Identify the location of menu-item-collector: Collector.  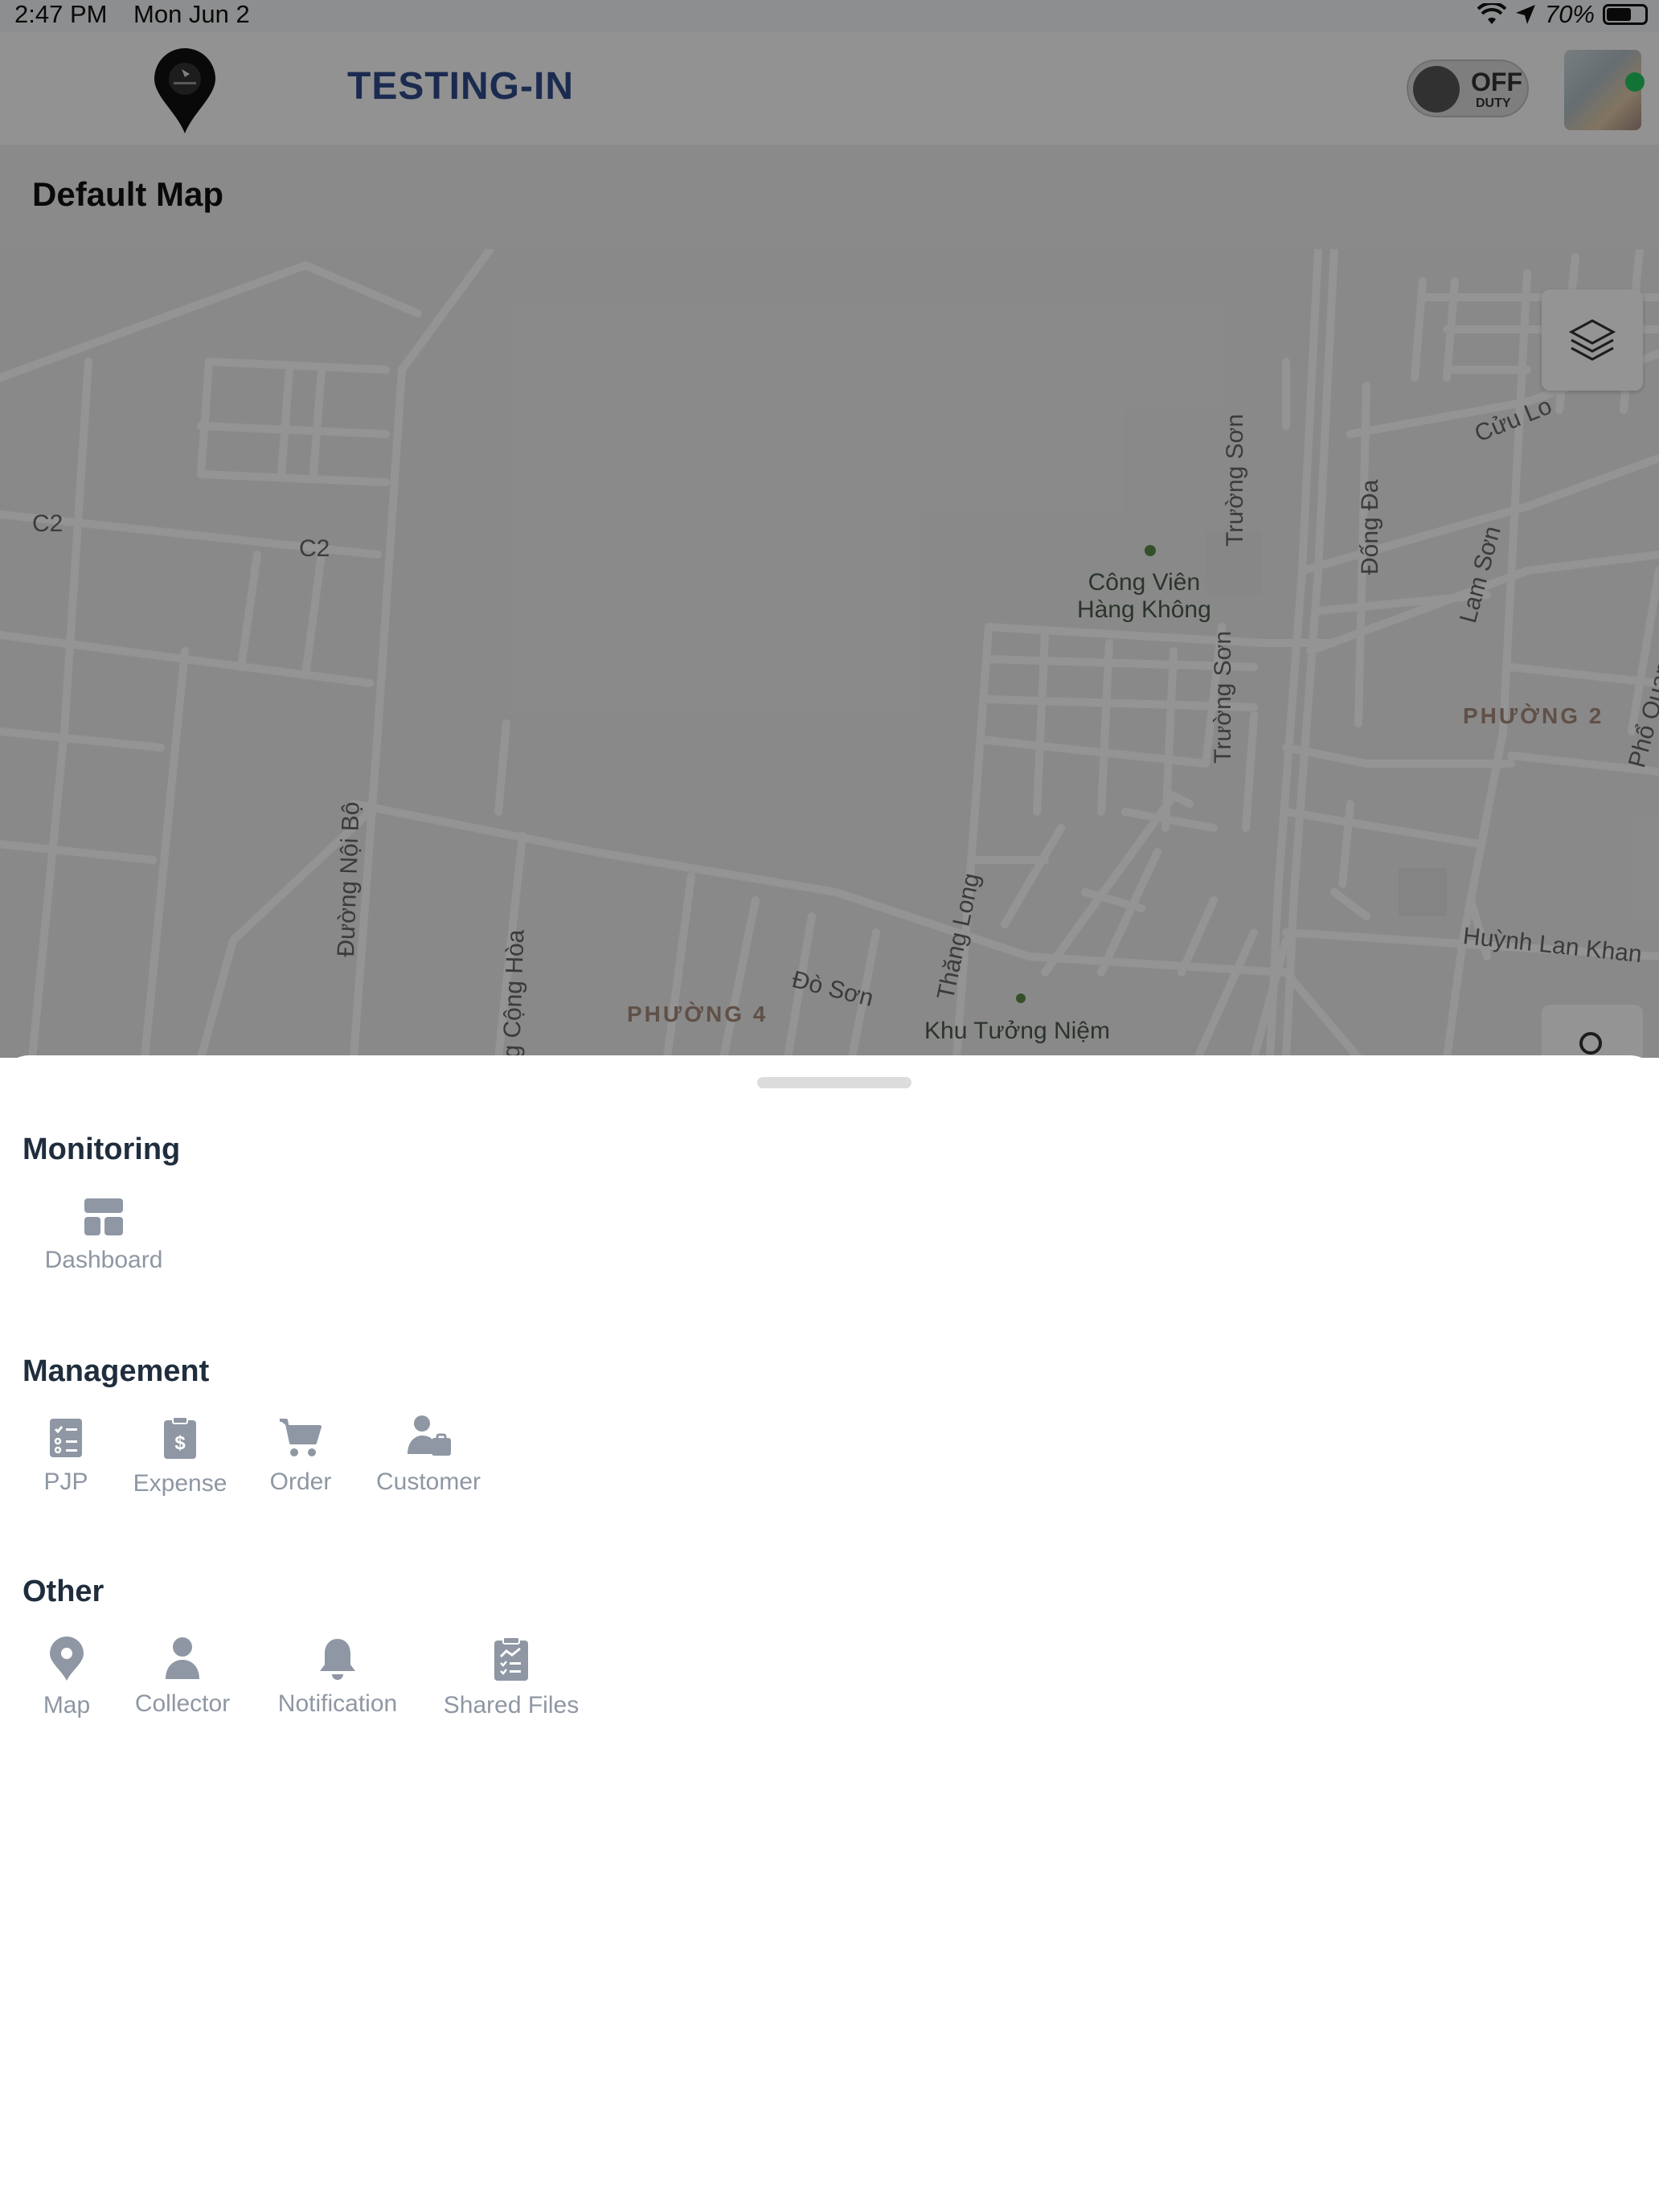
(182, 1677).